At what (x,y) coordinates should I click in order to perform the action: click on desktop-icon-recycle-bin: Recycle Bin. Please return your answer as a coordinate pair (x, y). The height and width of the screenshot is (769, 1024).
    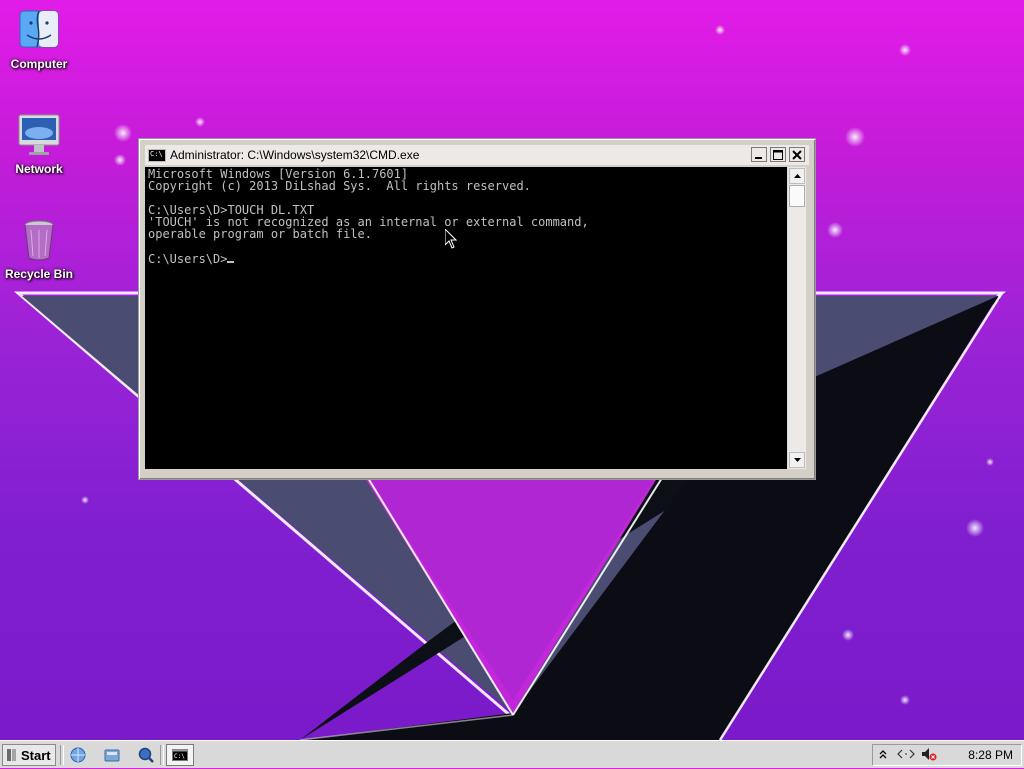
    Looking at the image, I should click on (39, 249).